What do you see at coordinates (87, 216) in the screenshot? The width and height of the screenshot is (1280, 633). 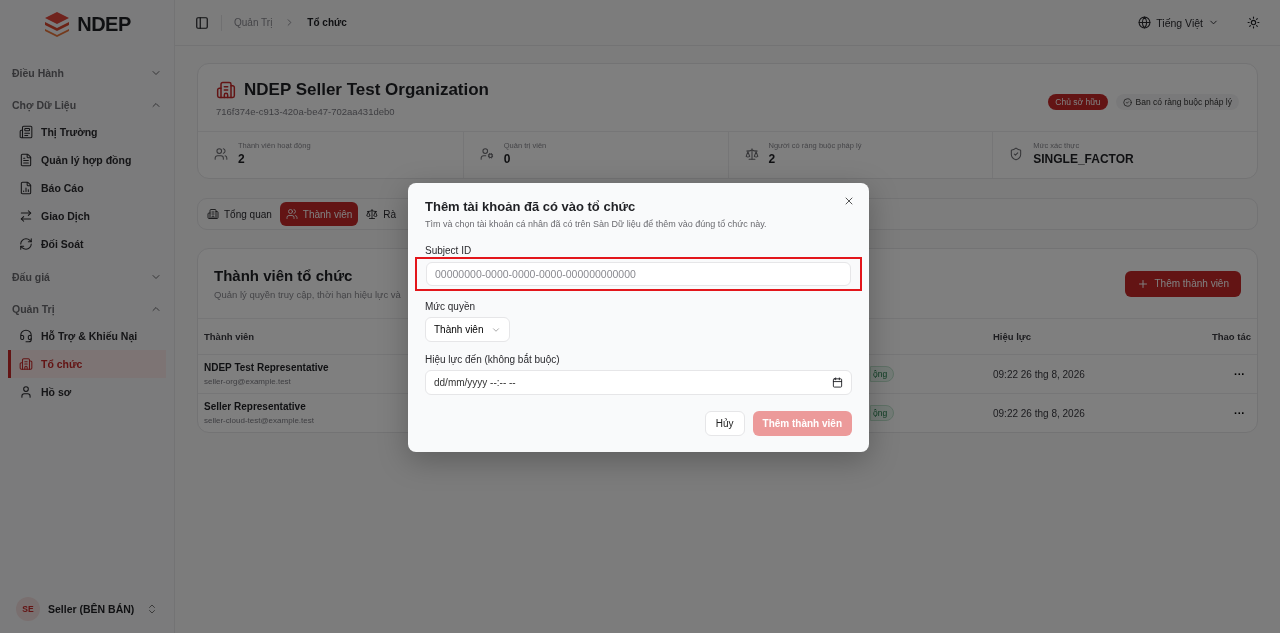 I see `sidebar-item: Giao Dịch` at bounding box center [87, 216].